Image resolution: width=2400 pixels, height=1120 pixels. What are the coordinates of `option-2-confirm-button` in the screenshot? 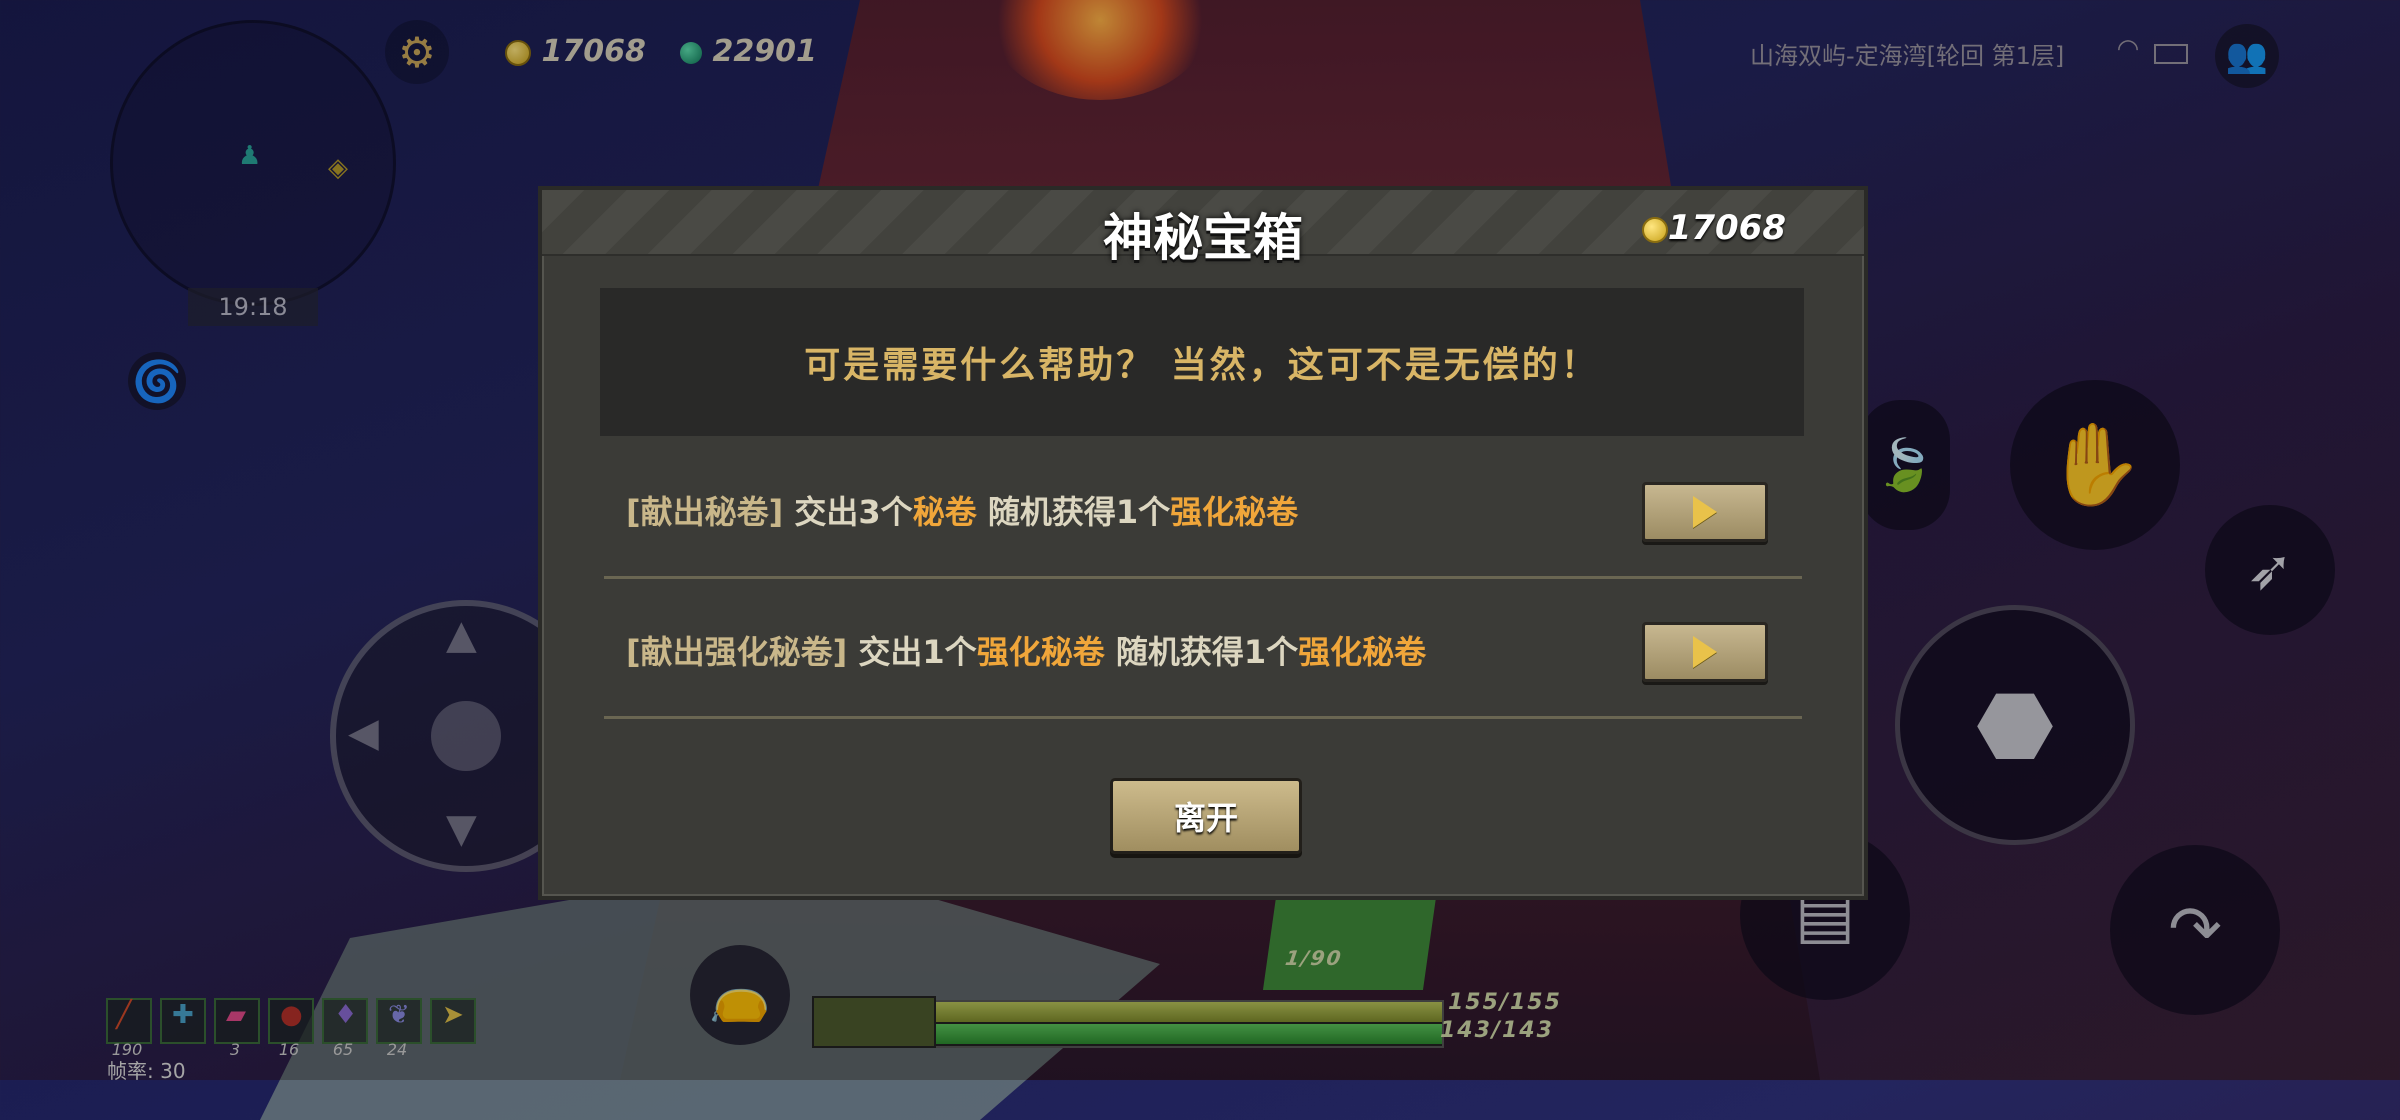 It's located at (1705, 652).